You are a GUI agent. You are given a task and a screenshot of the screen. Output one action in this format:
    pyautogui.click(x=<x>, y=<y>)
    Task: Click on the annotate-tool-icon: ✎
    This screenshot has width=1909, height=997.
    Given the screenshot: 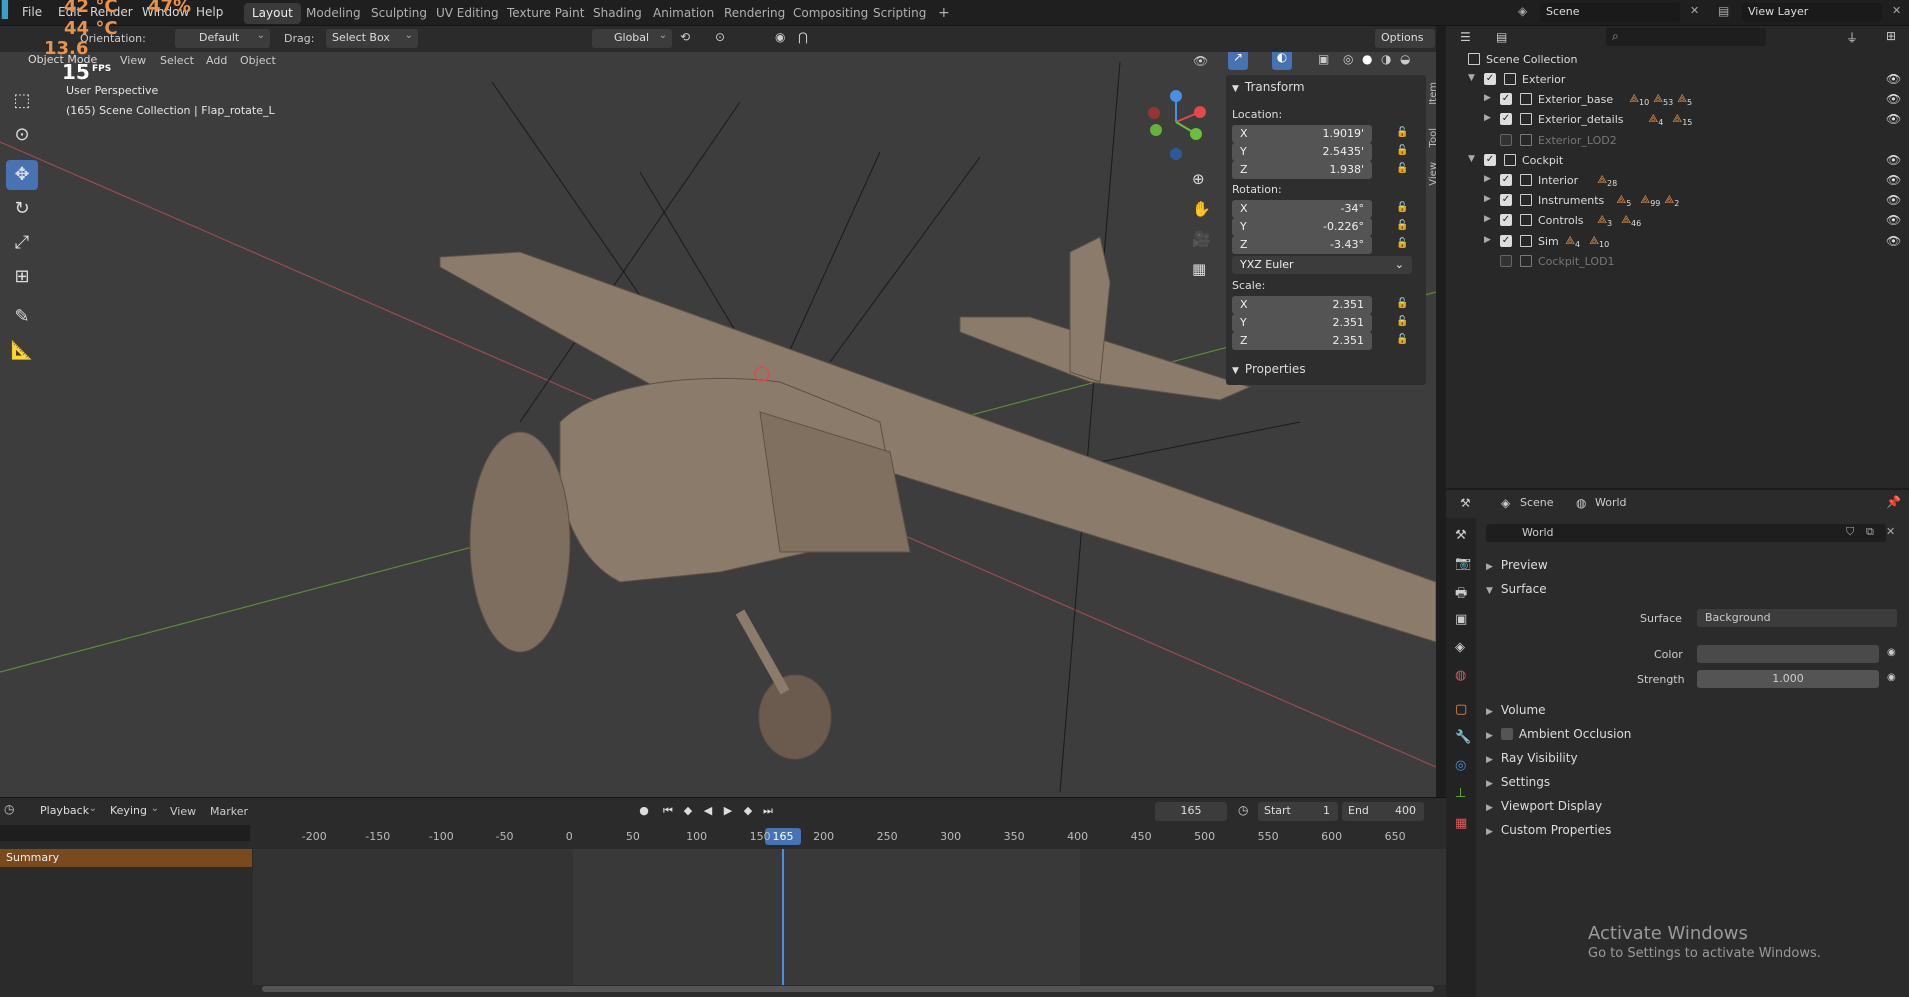 What is the action you would take?
    pyautogui.click(x=22, y=317)
    